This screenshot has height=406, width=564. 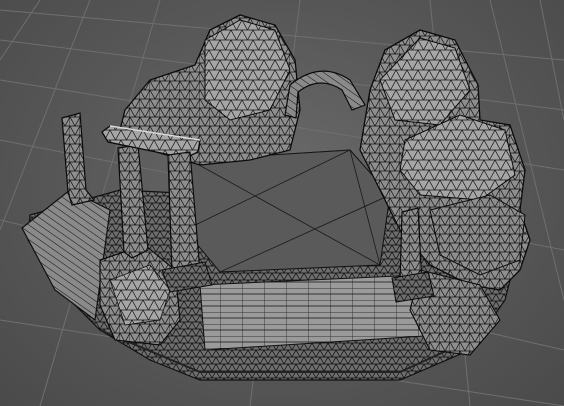 I want to click on post-back-left, so click(x=78, y=159).